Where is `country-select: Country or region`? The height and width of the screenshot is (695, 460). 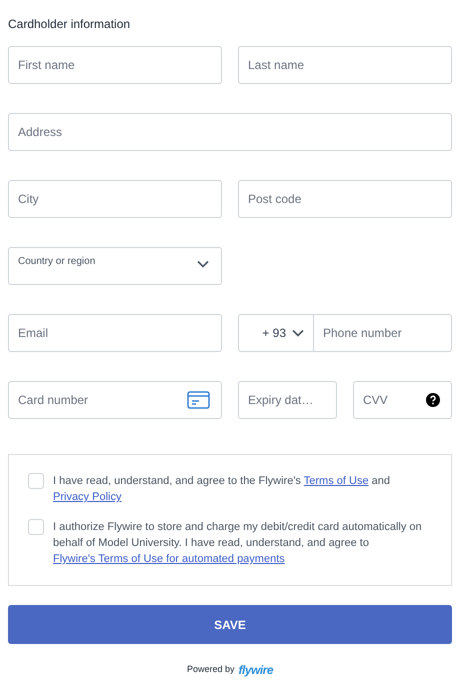
country-select: Country or region is located at coordinates (115, 266).